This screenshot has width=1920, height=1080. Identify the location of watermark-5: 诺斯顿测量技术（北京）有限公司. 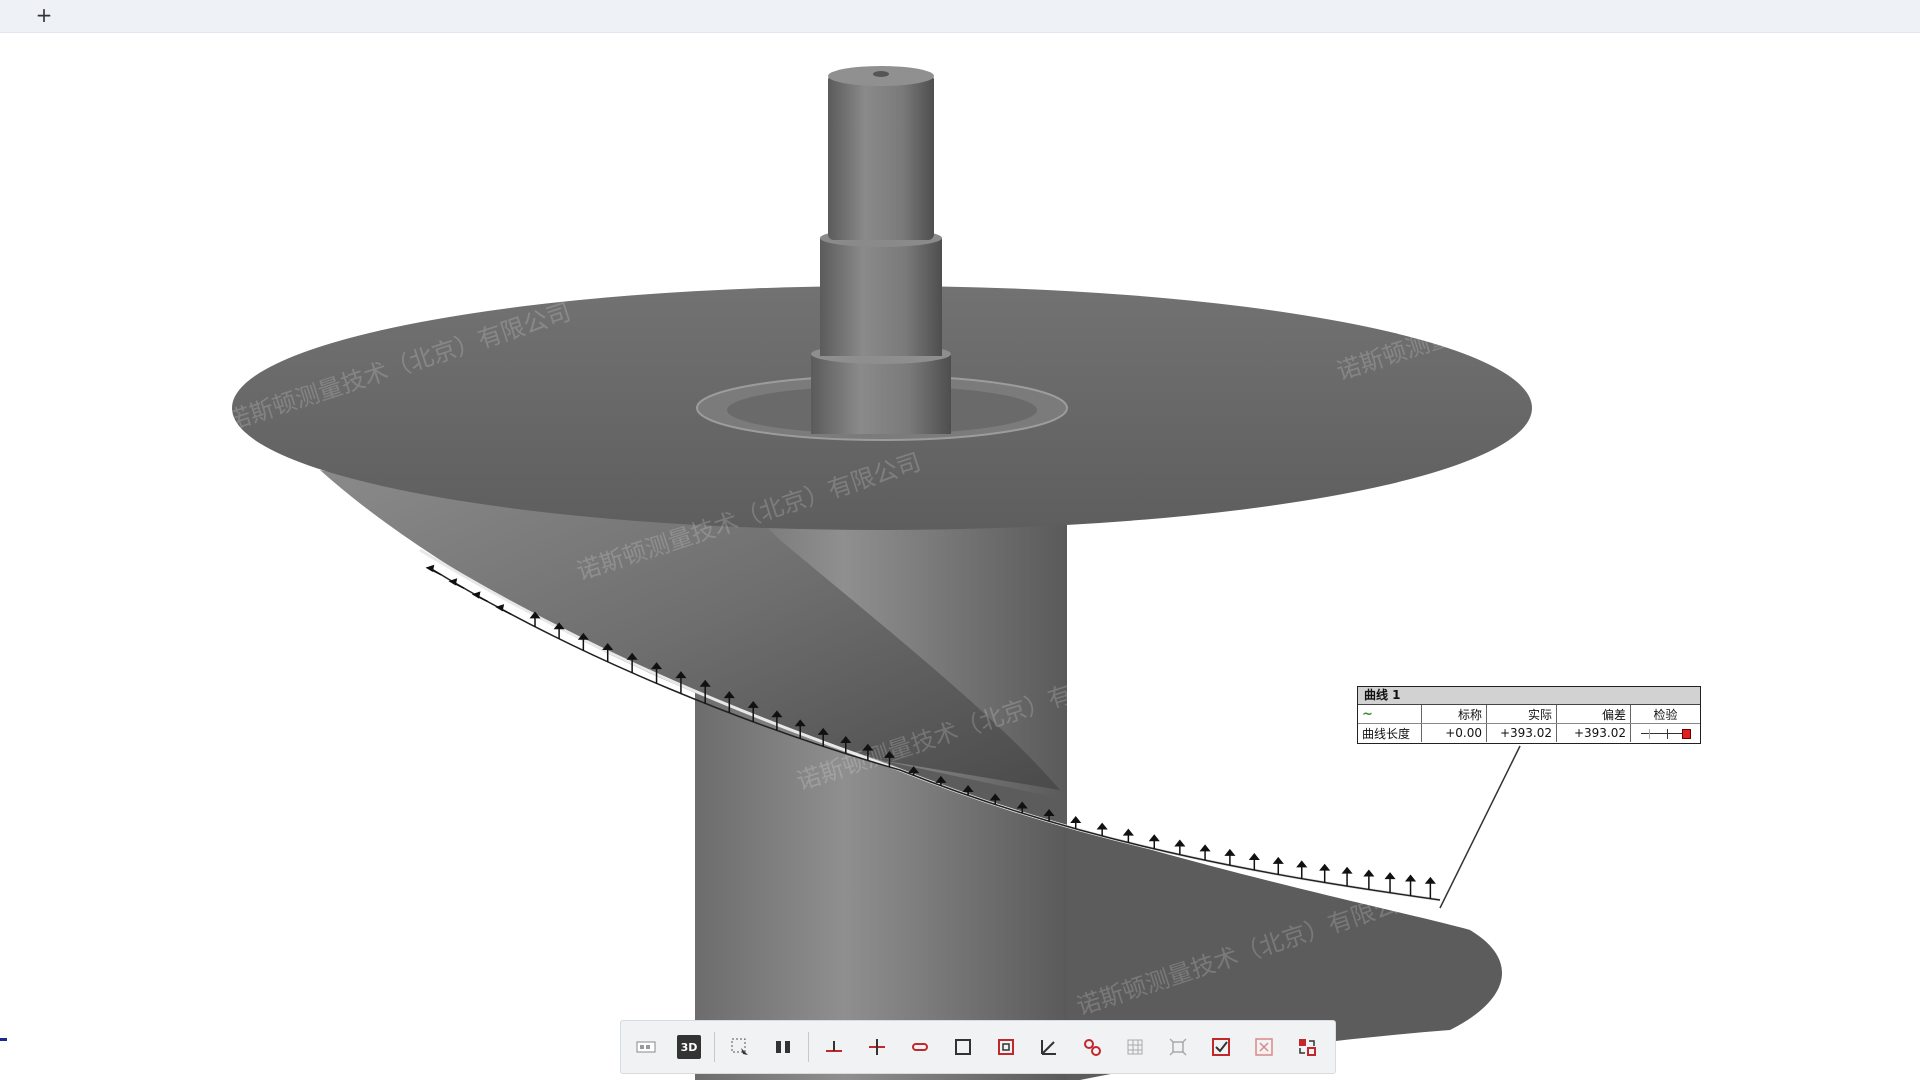
(1508, 317).